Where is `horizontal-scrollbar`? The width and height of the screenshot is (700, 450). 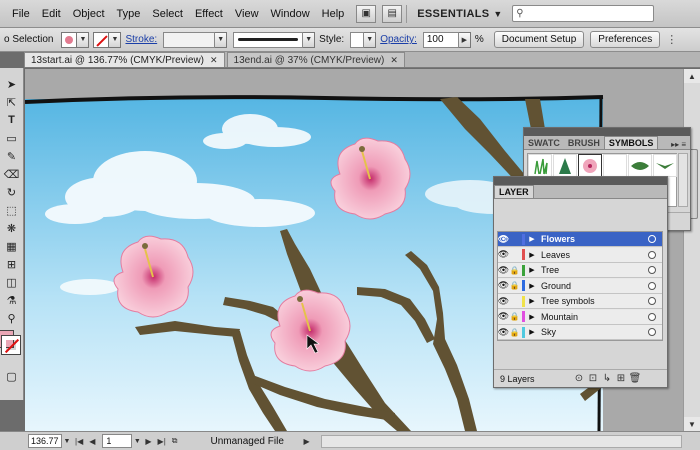 horizontal-scrollbar is located at coordinates (501, 441).